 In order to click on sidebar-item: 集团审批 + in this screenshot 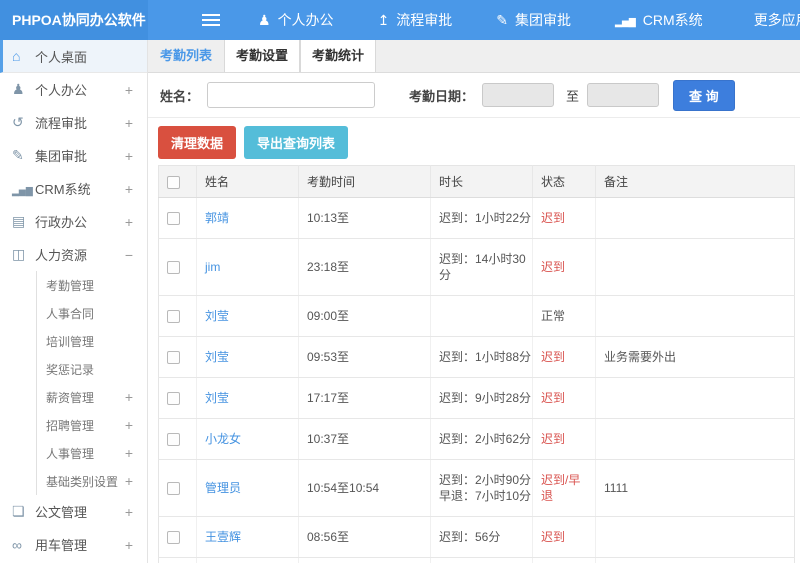, I will do `click(73, 155)`.